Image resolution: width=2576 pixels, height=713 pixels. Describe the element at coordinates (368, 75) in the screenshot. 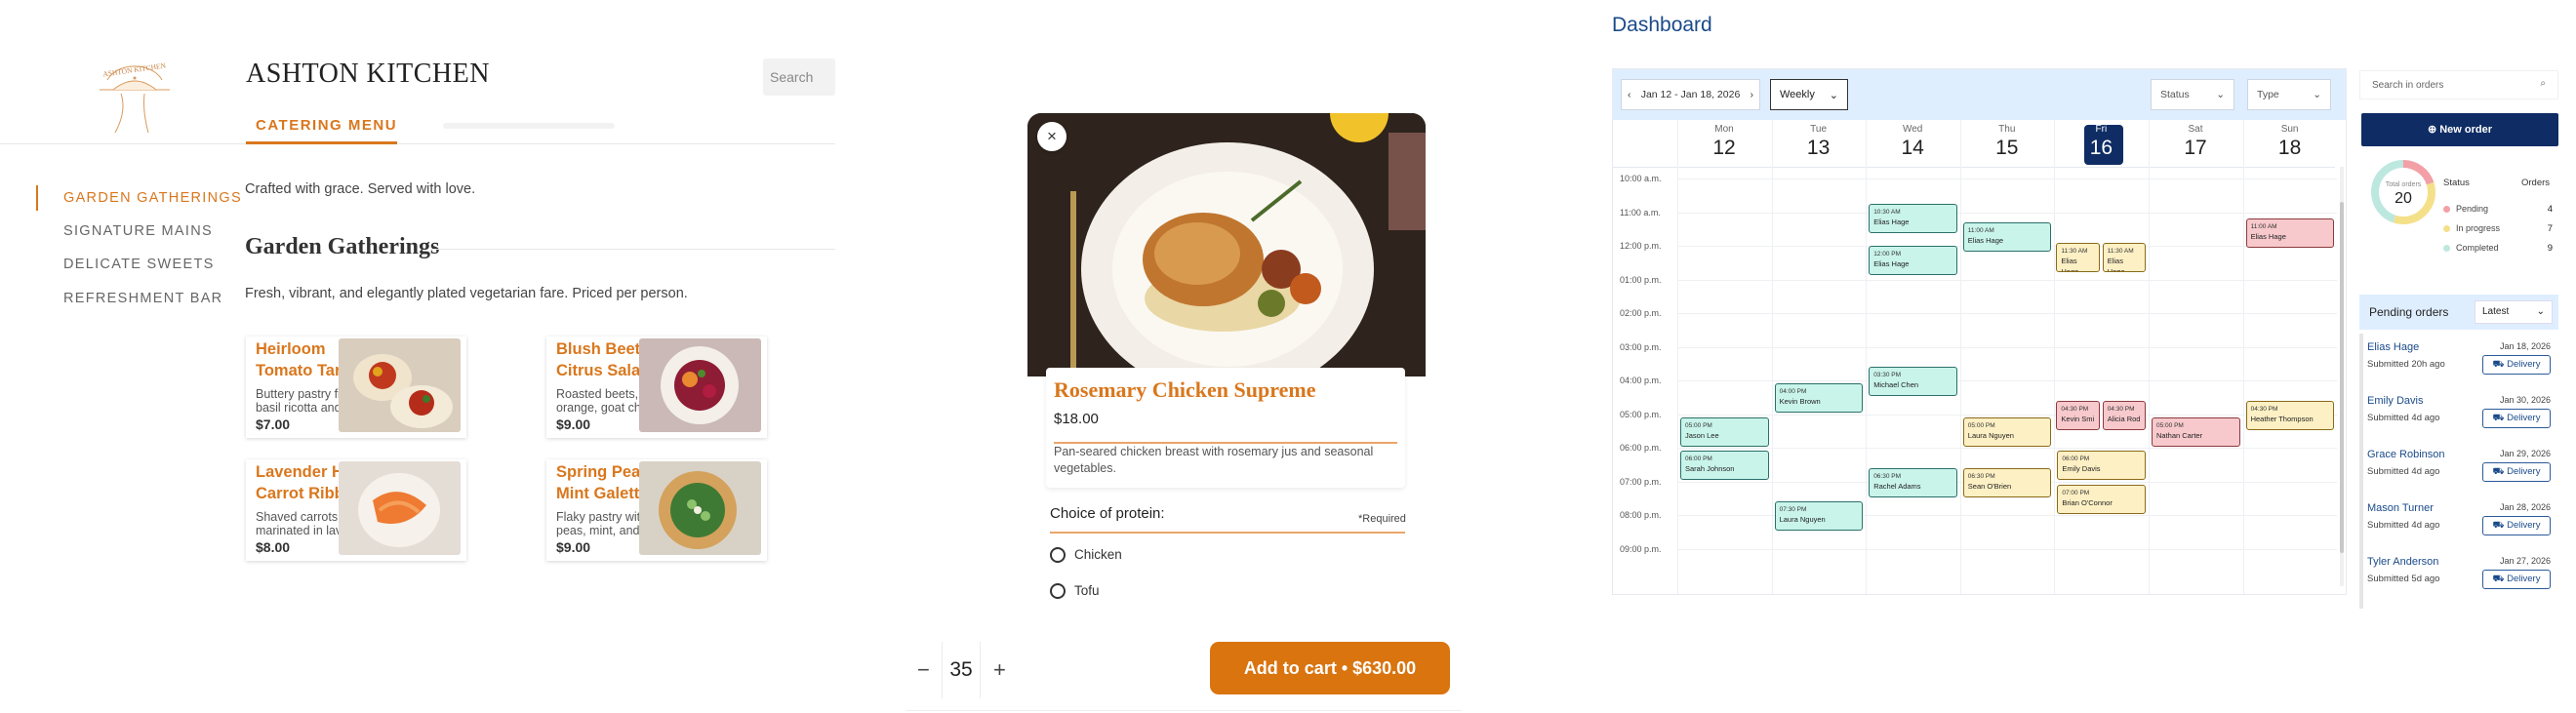

I see `brand-name: ASHTON KITCHEN` at that location.